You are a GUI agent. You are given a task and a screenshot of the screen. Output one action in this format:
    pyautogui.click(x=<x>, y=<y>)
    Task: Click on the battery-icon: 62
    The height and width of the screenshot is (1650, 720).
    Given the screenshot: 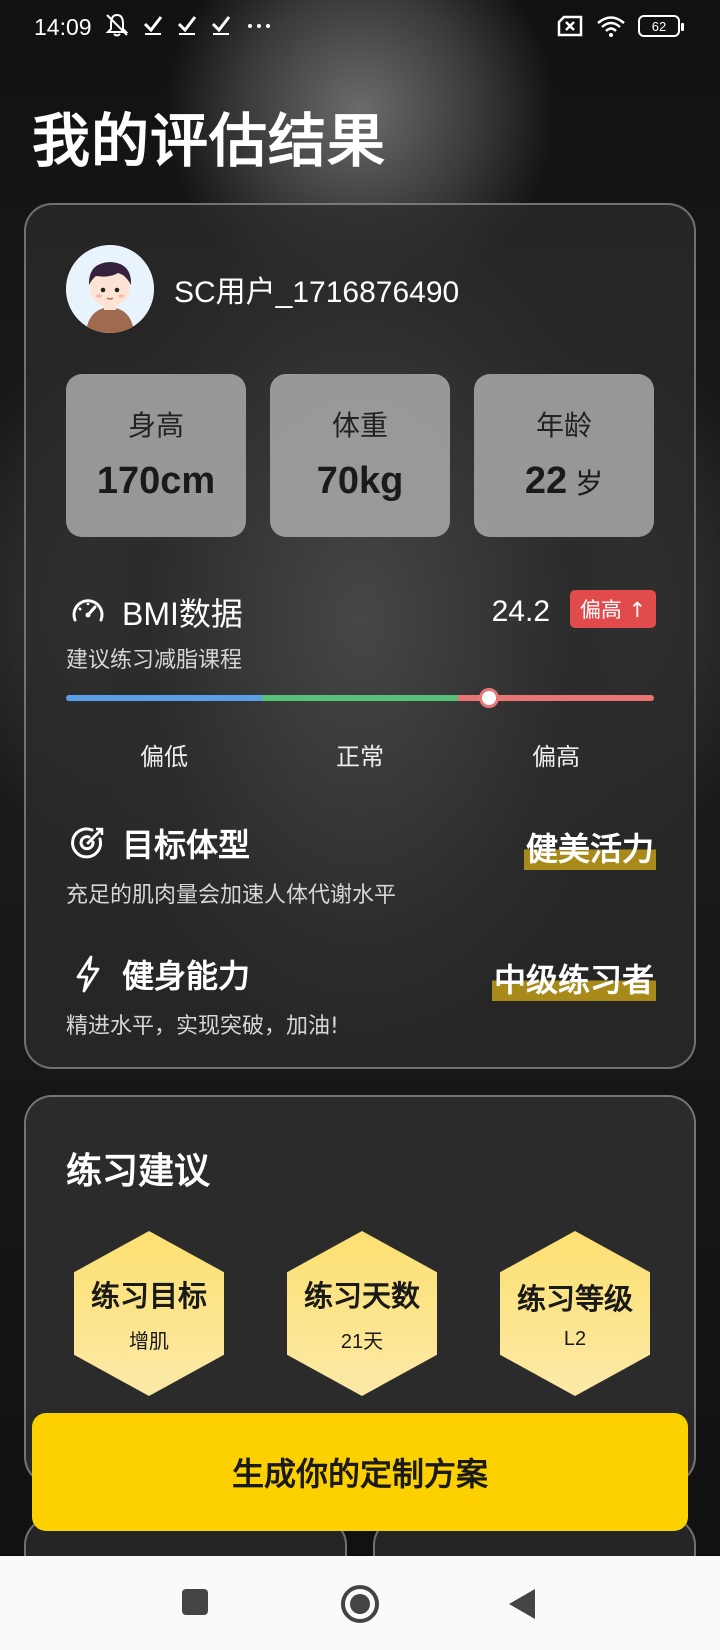 What is the action you would take?
    pyautogui.click(x=661, y=26)
    